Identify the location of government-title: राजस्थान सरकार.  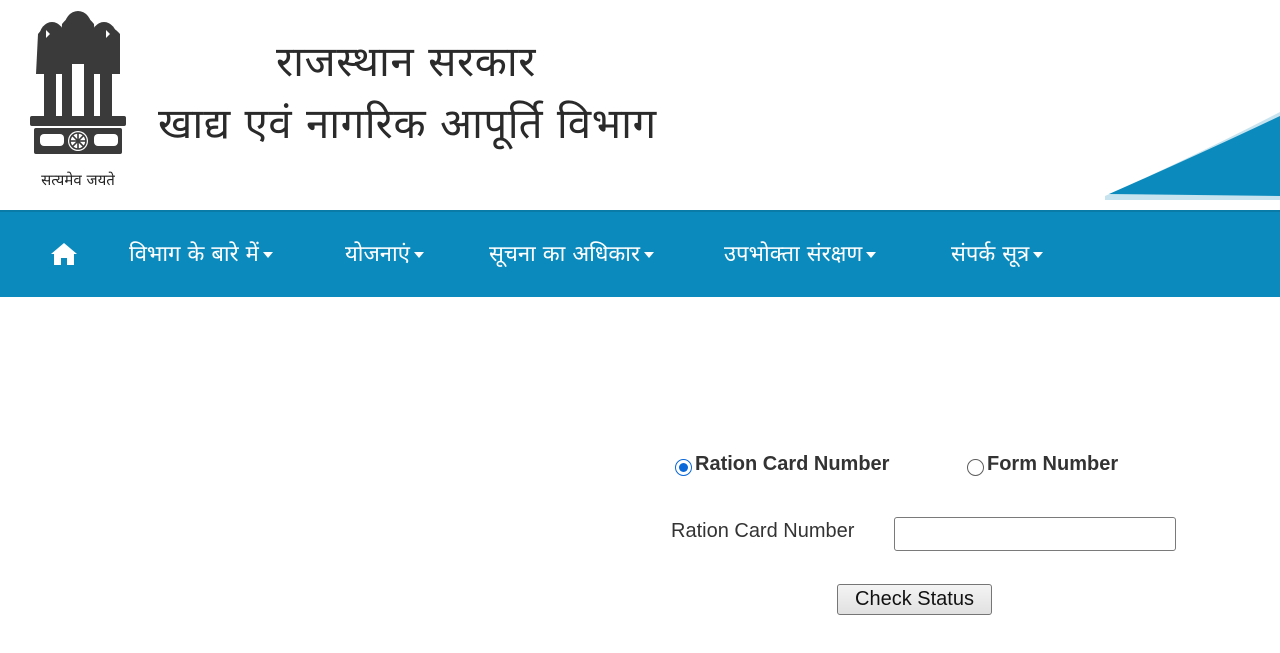
(406, 61).